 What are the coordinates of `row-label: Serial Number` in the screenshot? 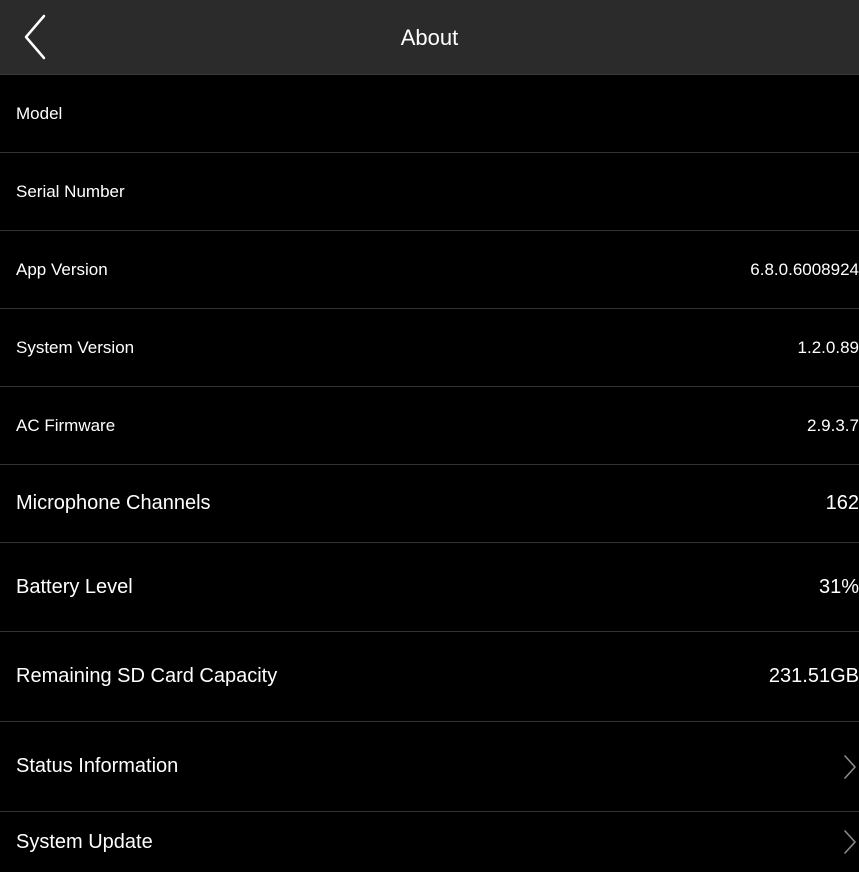 It's located at (70, 191).